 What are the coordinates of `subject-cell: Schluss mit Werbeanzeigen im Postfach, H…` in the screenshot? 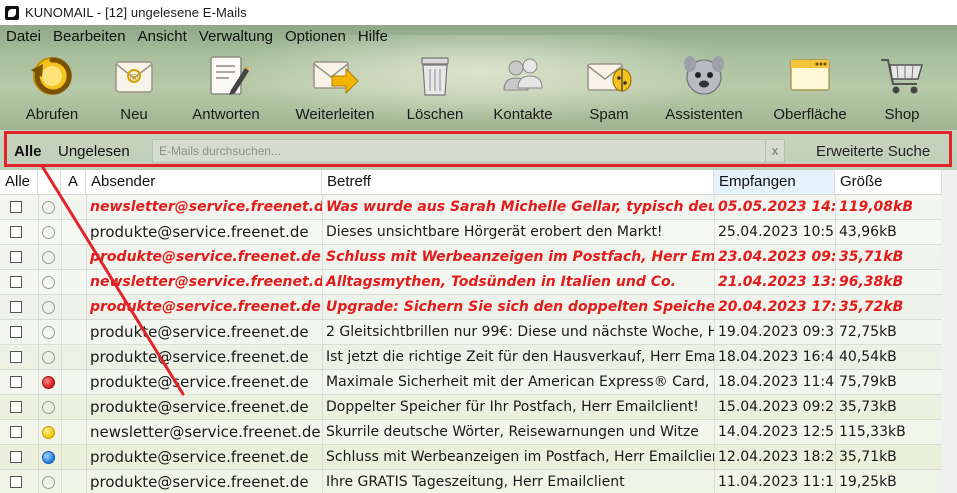 It's located at (520, 257).